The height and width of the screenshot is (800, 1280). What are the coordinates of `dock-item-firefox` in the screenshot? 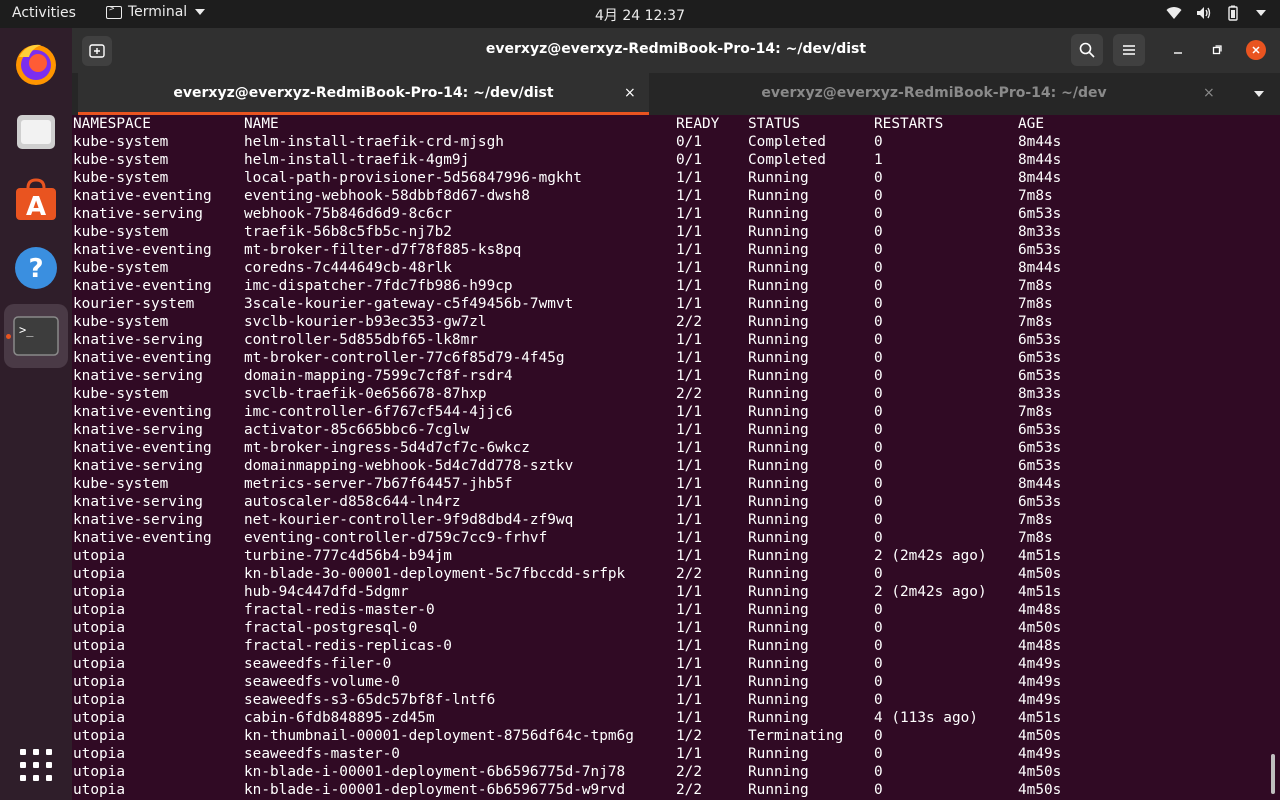 It's located at (36, 64).